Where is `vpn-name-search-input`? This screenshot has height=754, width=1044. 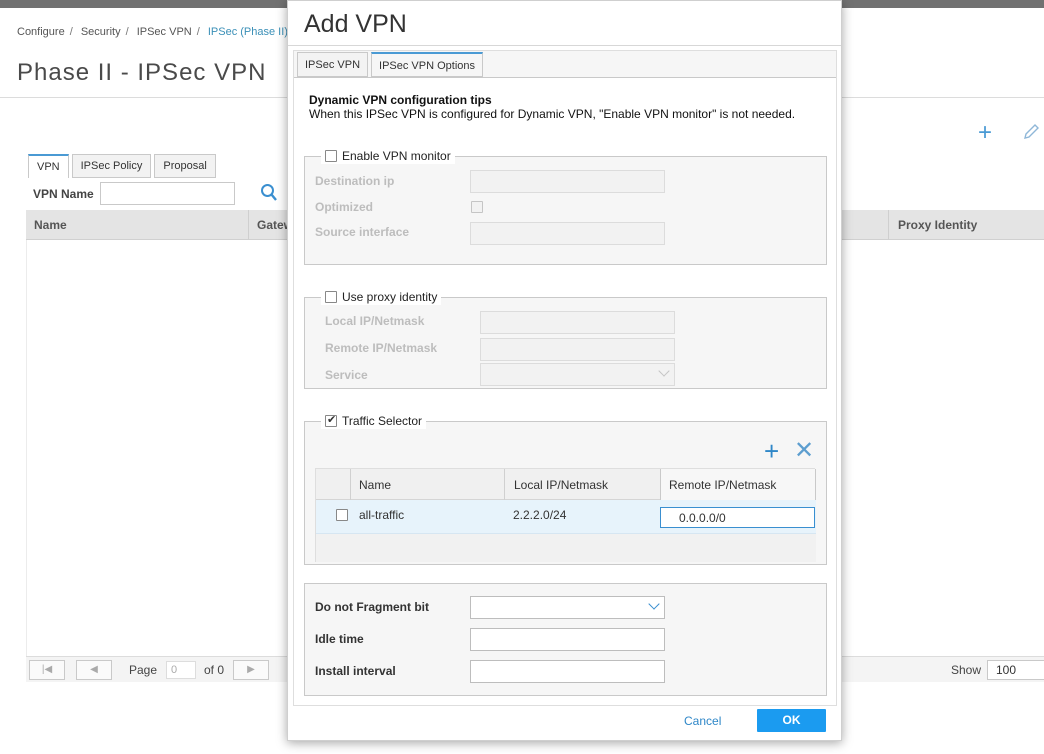
vpn-name-search-input is located at coordinates (167, 193).